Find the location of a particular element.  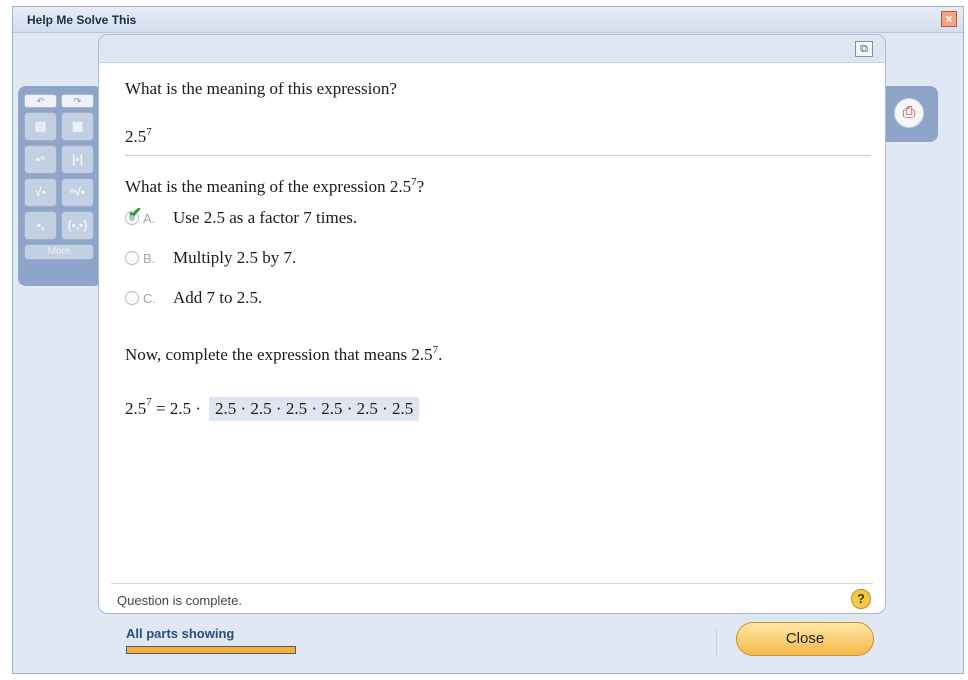

panel-header: ⧉ is located at coordinates (492, 49).